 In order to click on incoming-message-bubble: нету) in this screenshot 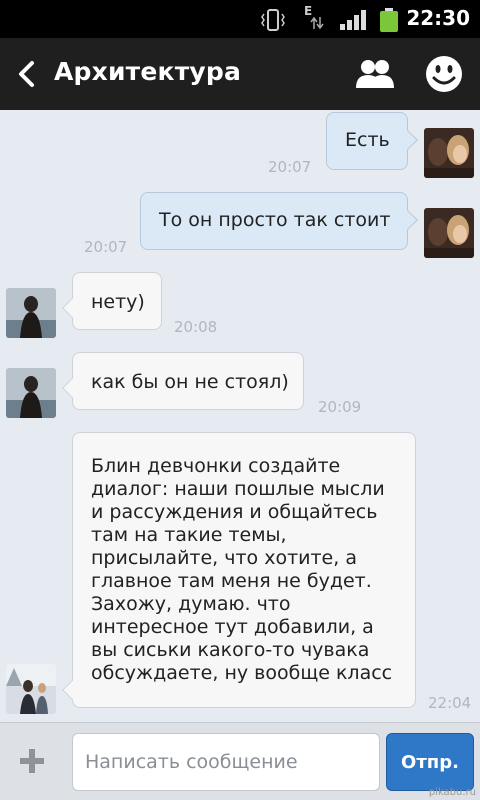, I will do `click(112, 301)`.